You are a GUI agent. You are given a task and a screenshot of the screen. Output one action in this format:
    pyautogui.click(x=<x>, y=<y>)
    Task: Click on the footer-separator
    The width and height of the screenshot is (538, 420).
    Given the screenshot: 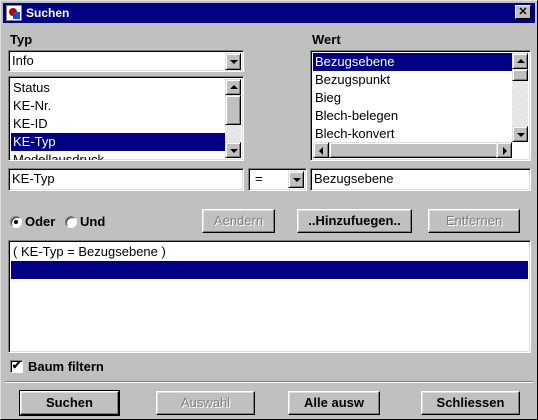 What is the action you would take?
    pyautogui.click(x=269, y=382)
    